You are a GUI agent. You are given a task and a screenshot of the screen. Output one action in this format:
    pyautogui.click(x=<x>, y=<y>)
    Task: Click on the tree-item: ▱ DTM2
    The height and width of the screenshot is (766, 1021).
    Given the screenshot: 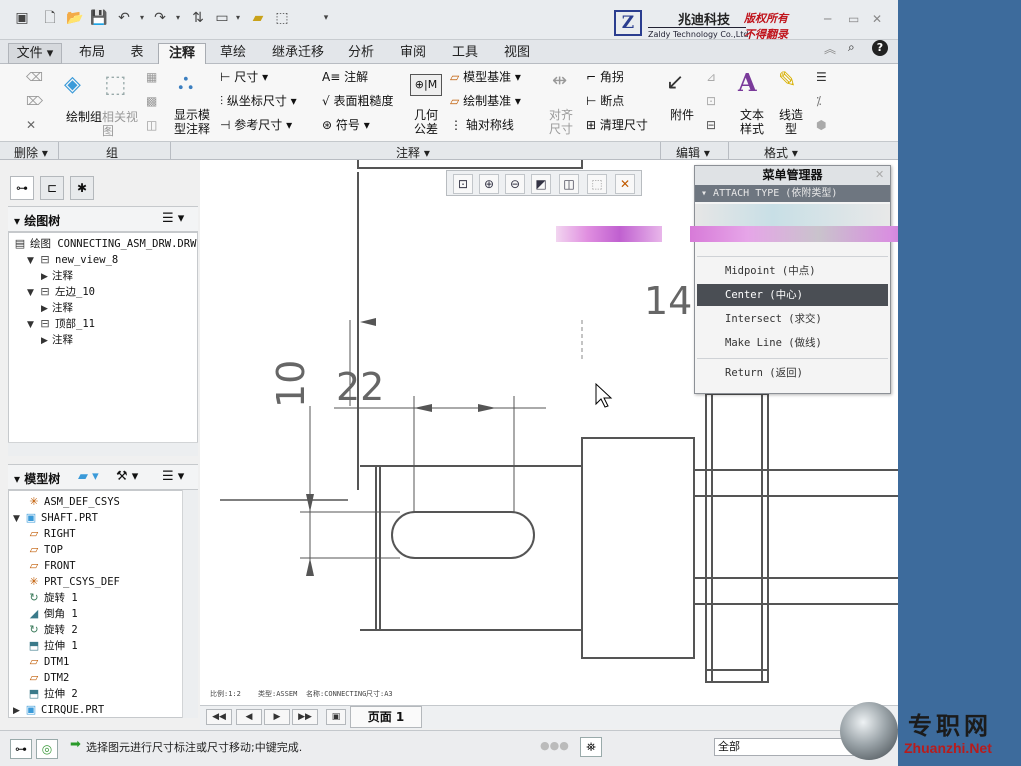 What is the action you would take?
    pyautogui.click(x=48, y=678)
    